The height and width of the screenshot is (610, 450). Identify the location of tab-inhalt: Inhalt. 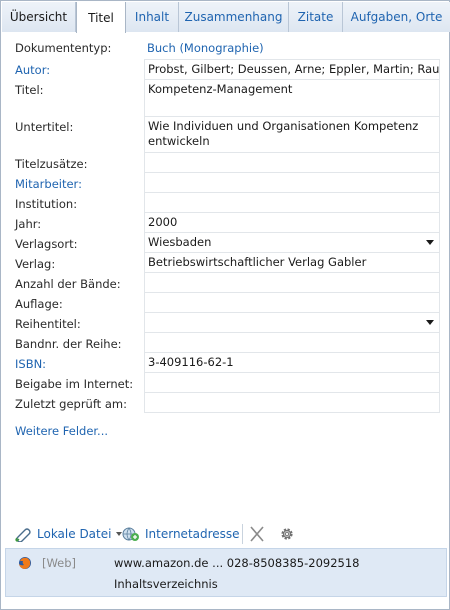
(152, 17).